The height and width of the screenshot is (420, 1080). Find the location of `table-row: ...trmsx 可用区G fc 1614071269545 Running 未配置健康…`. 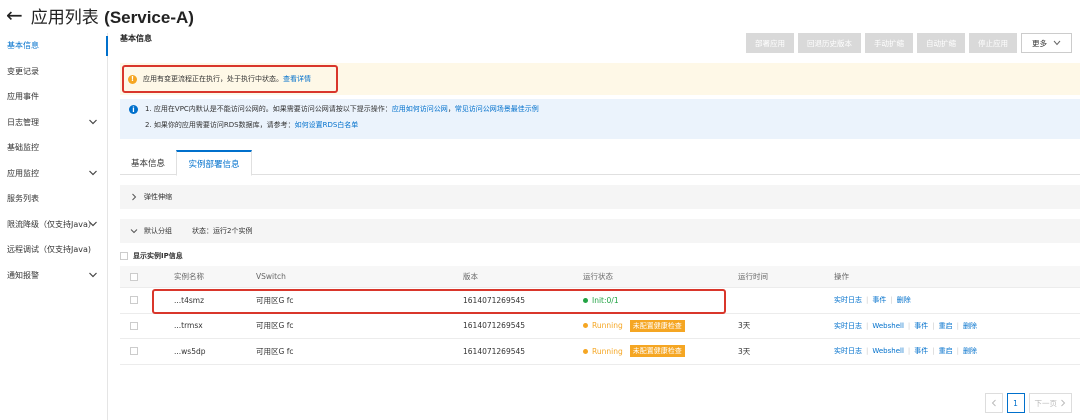

table-row: ...trmsx 可用区G fc 1614071269545 Running 未配置健康… is located at coordinates (600, 326).